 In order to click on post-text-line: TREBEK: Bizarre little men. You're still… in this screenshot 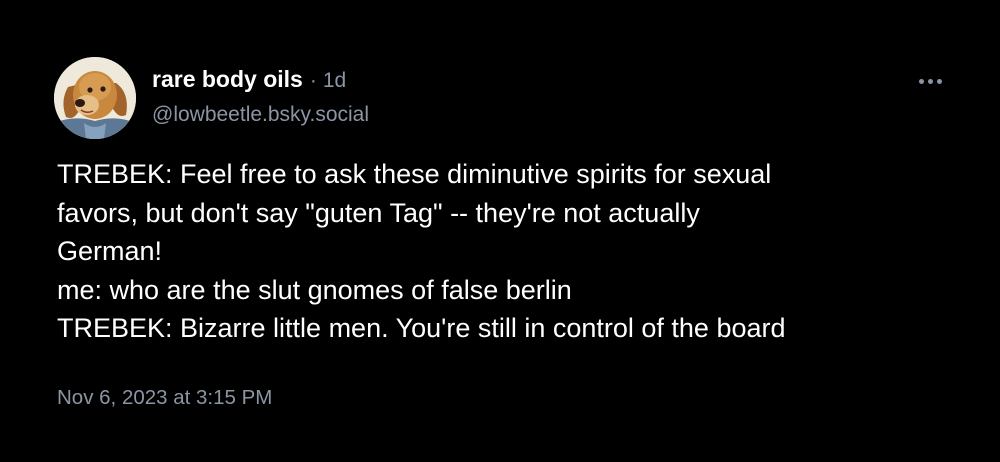, I will do `click(421, 328)`.